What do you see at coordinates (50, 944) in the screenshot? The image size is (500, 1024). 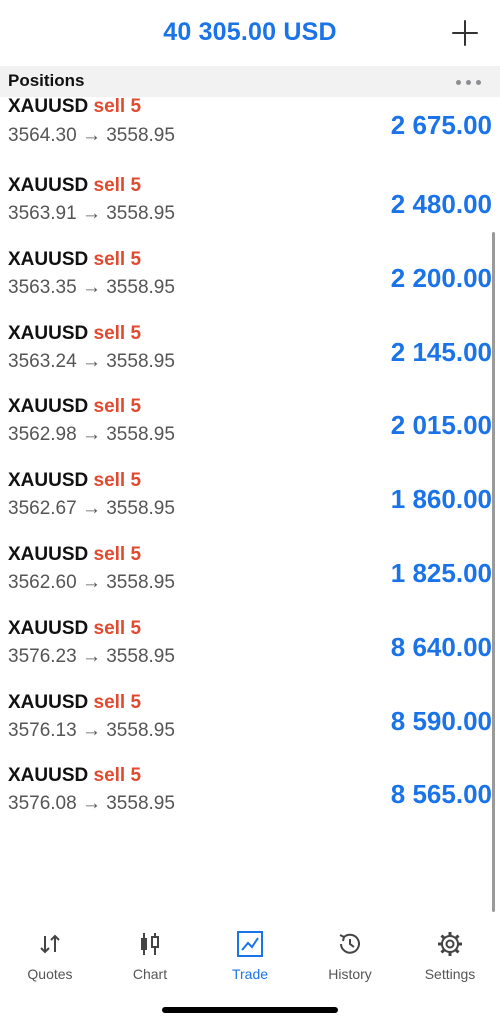 I see `quotes-arrows-icon` at bounding box center [50, 944].